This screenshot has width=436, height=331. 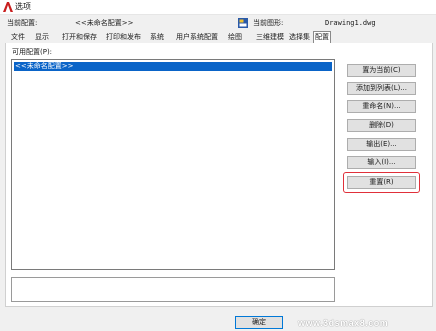 What do you see at coordinates (157, 37) in the screenshot?
I see `tab-system: 系统` at bounding box center [157, 37].